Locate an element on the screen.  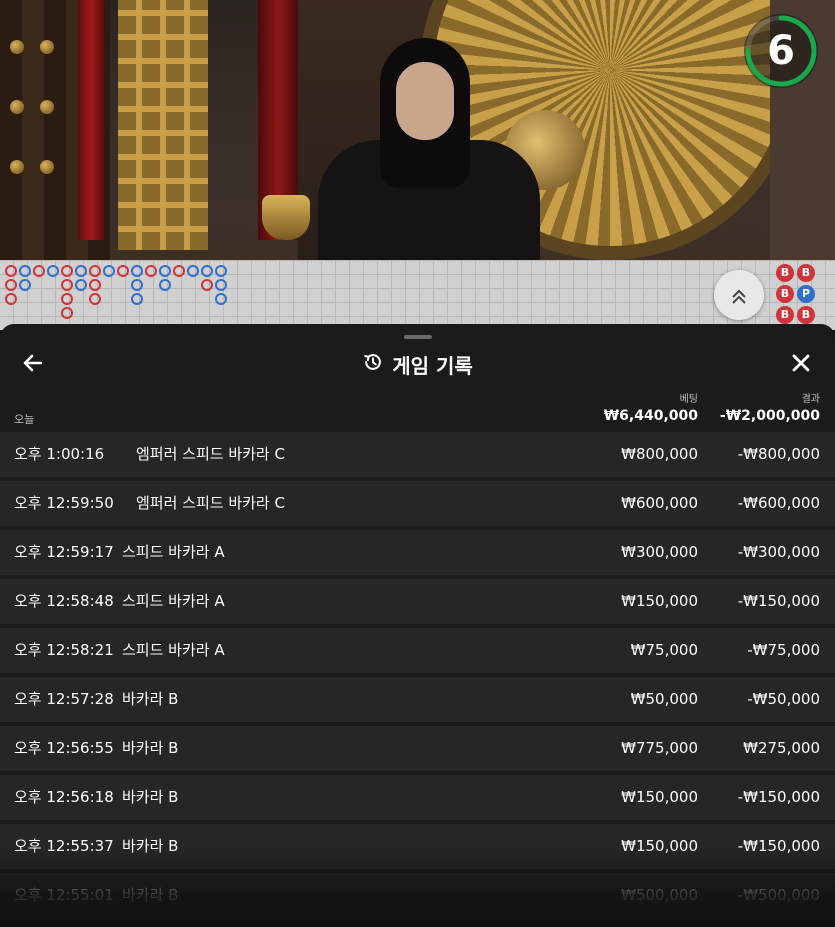
history-row: 오후 12:56:18 바카라 B ₩150,000 -₩150,000 is located at coordinates (417, 797).